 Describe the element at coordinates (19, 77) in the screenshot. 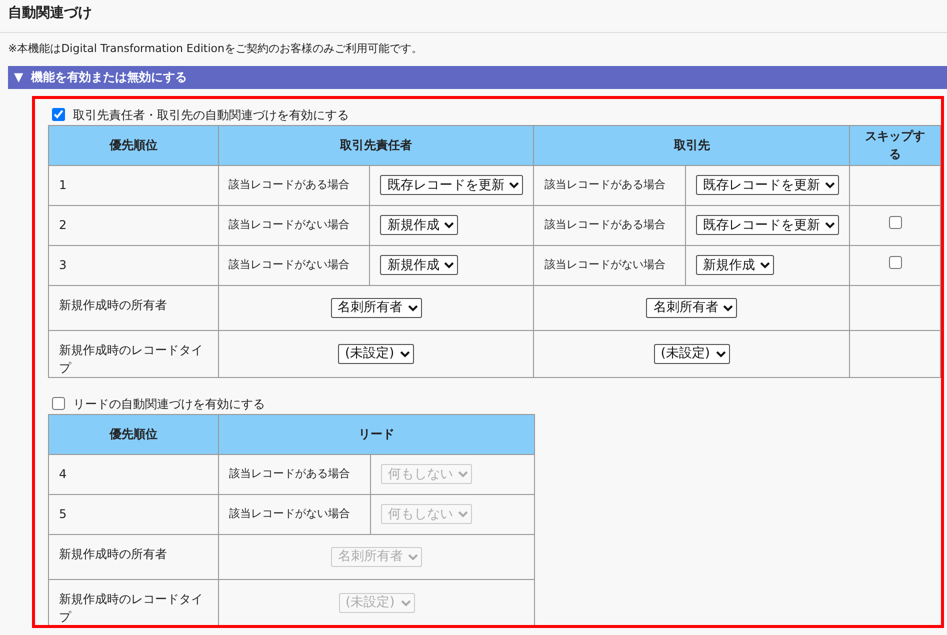

I see `toggle-icon: ▼` at that location.